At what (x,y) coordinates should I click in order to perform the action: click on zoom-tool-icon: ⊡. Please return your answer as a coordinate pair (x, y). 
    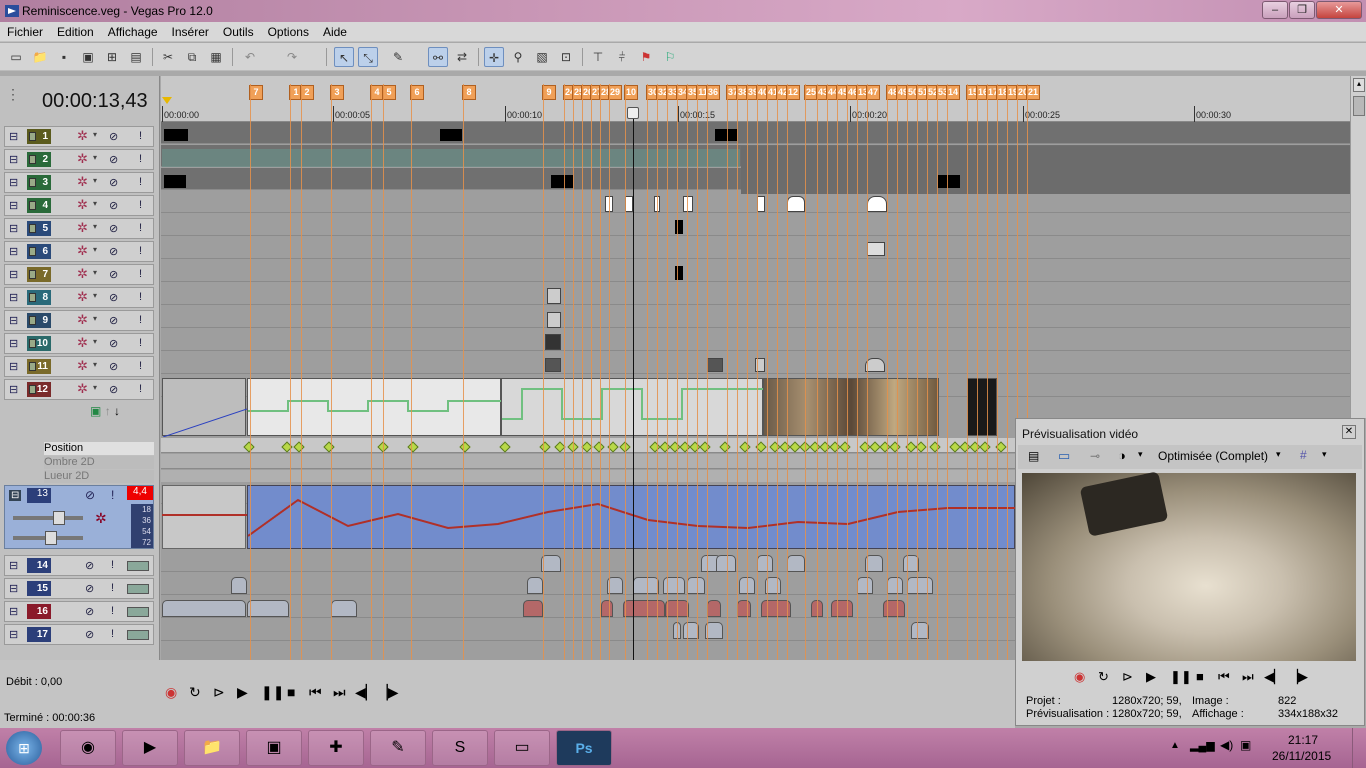
    Looking at the image, I should click on (566, 57).